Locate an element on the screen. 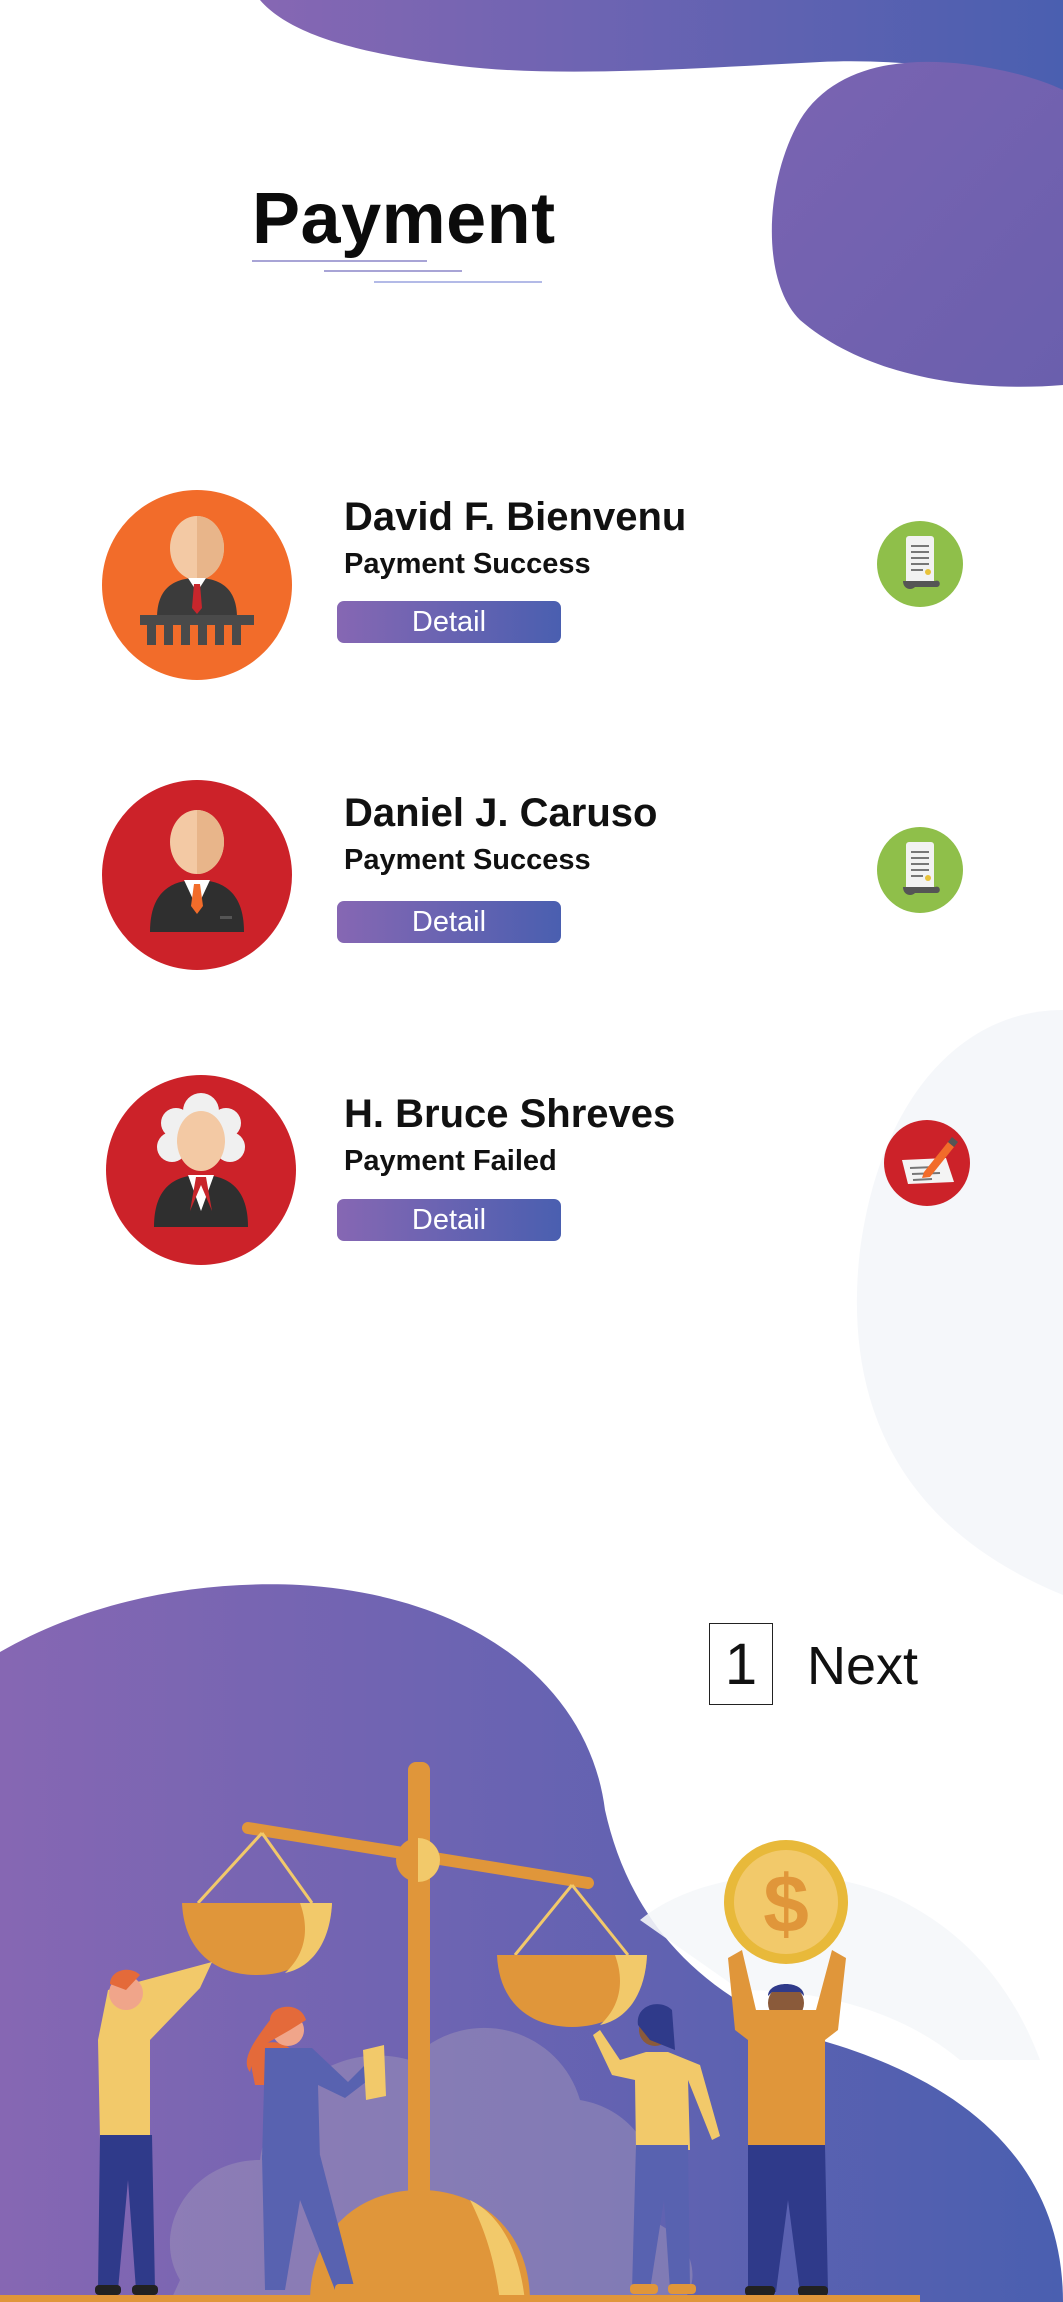 The height and width of the screenshot is (2302, 1063). businessman-icon is located at coordinates (197, 875).